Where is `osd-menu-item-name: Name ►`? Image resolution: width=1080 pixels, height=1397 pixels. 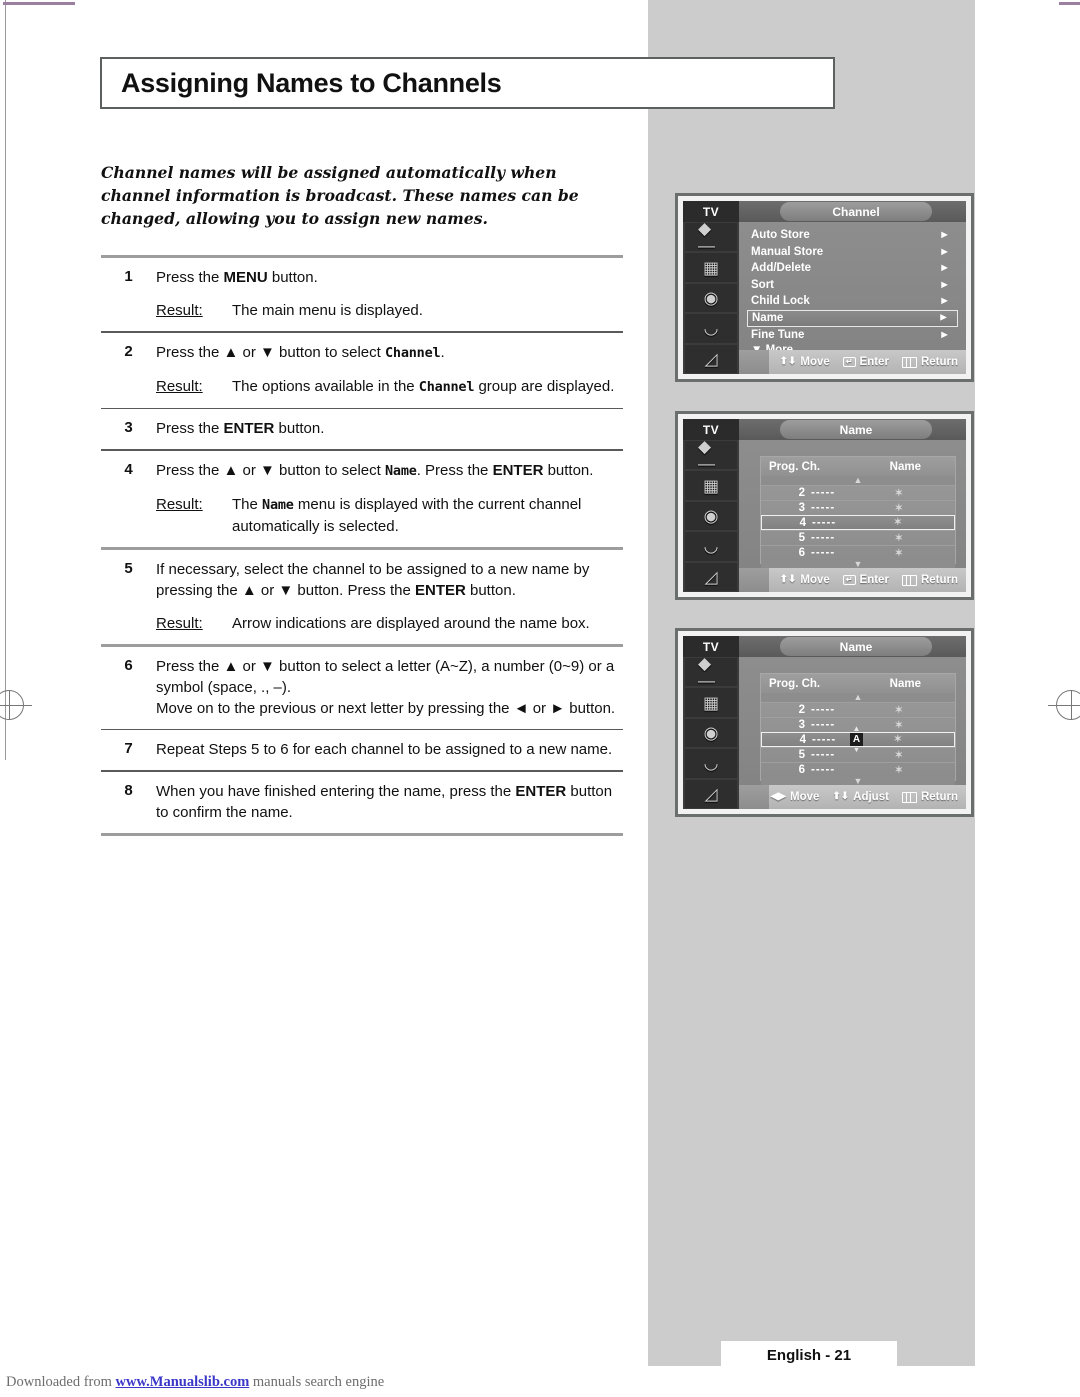 osd-menu-item-name: Name ► is located at coordinates (852, 318).